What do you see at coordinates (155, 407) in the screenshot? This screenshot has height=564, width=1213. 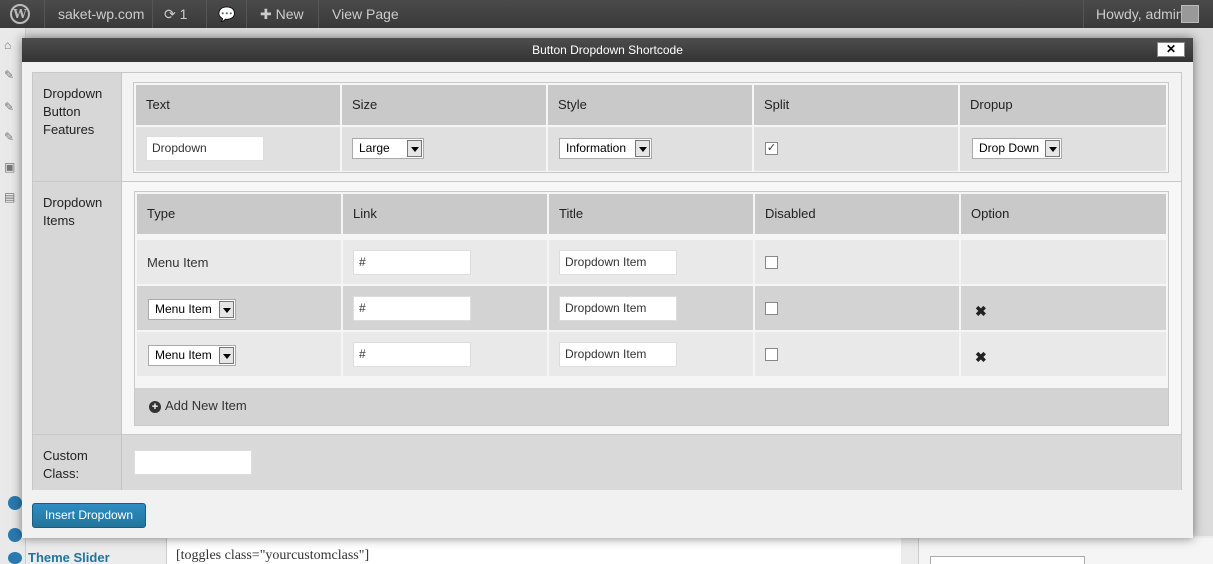 I see `add-circle-icon: +` at bounding box center [155, 407].